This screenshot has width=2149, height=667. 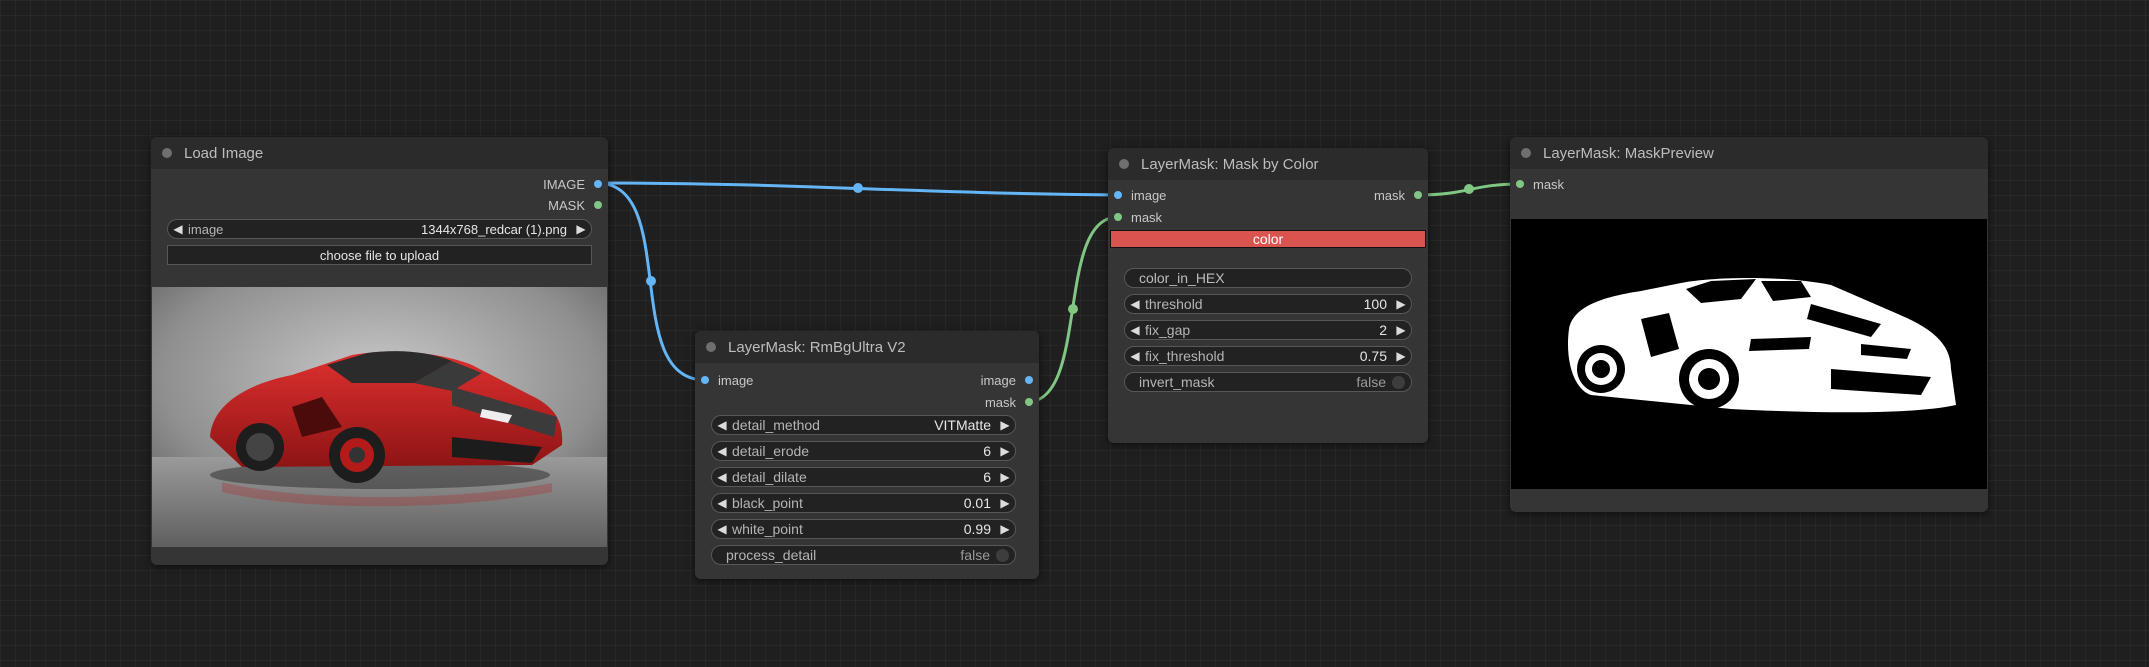 I want to click on node-header: Load Image, so click(x=379, y=153).